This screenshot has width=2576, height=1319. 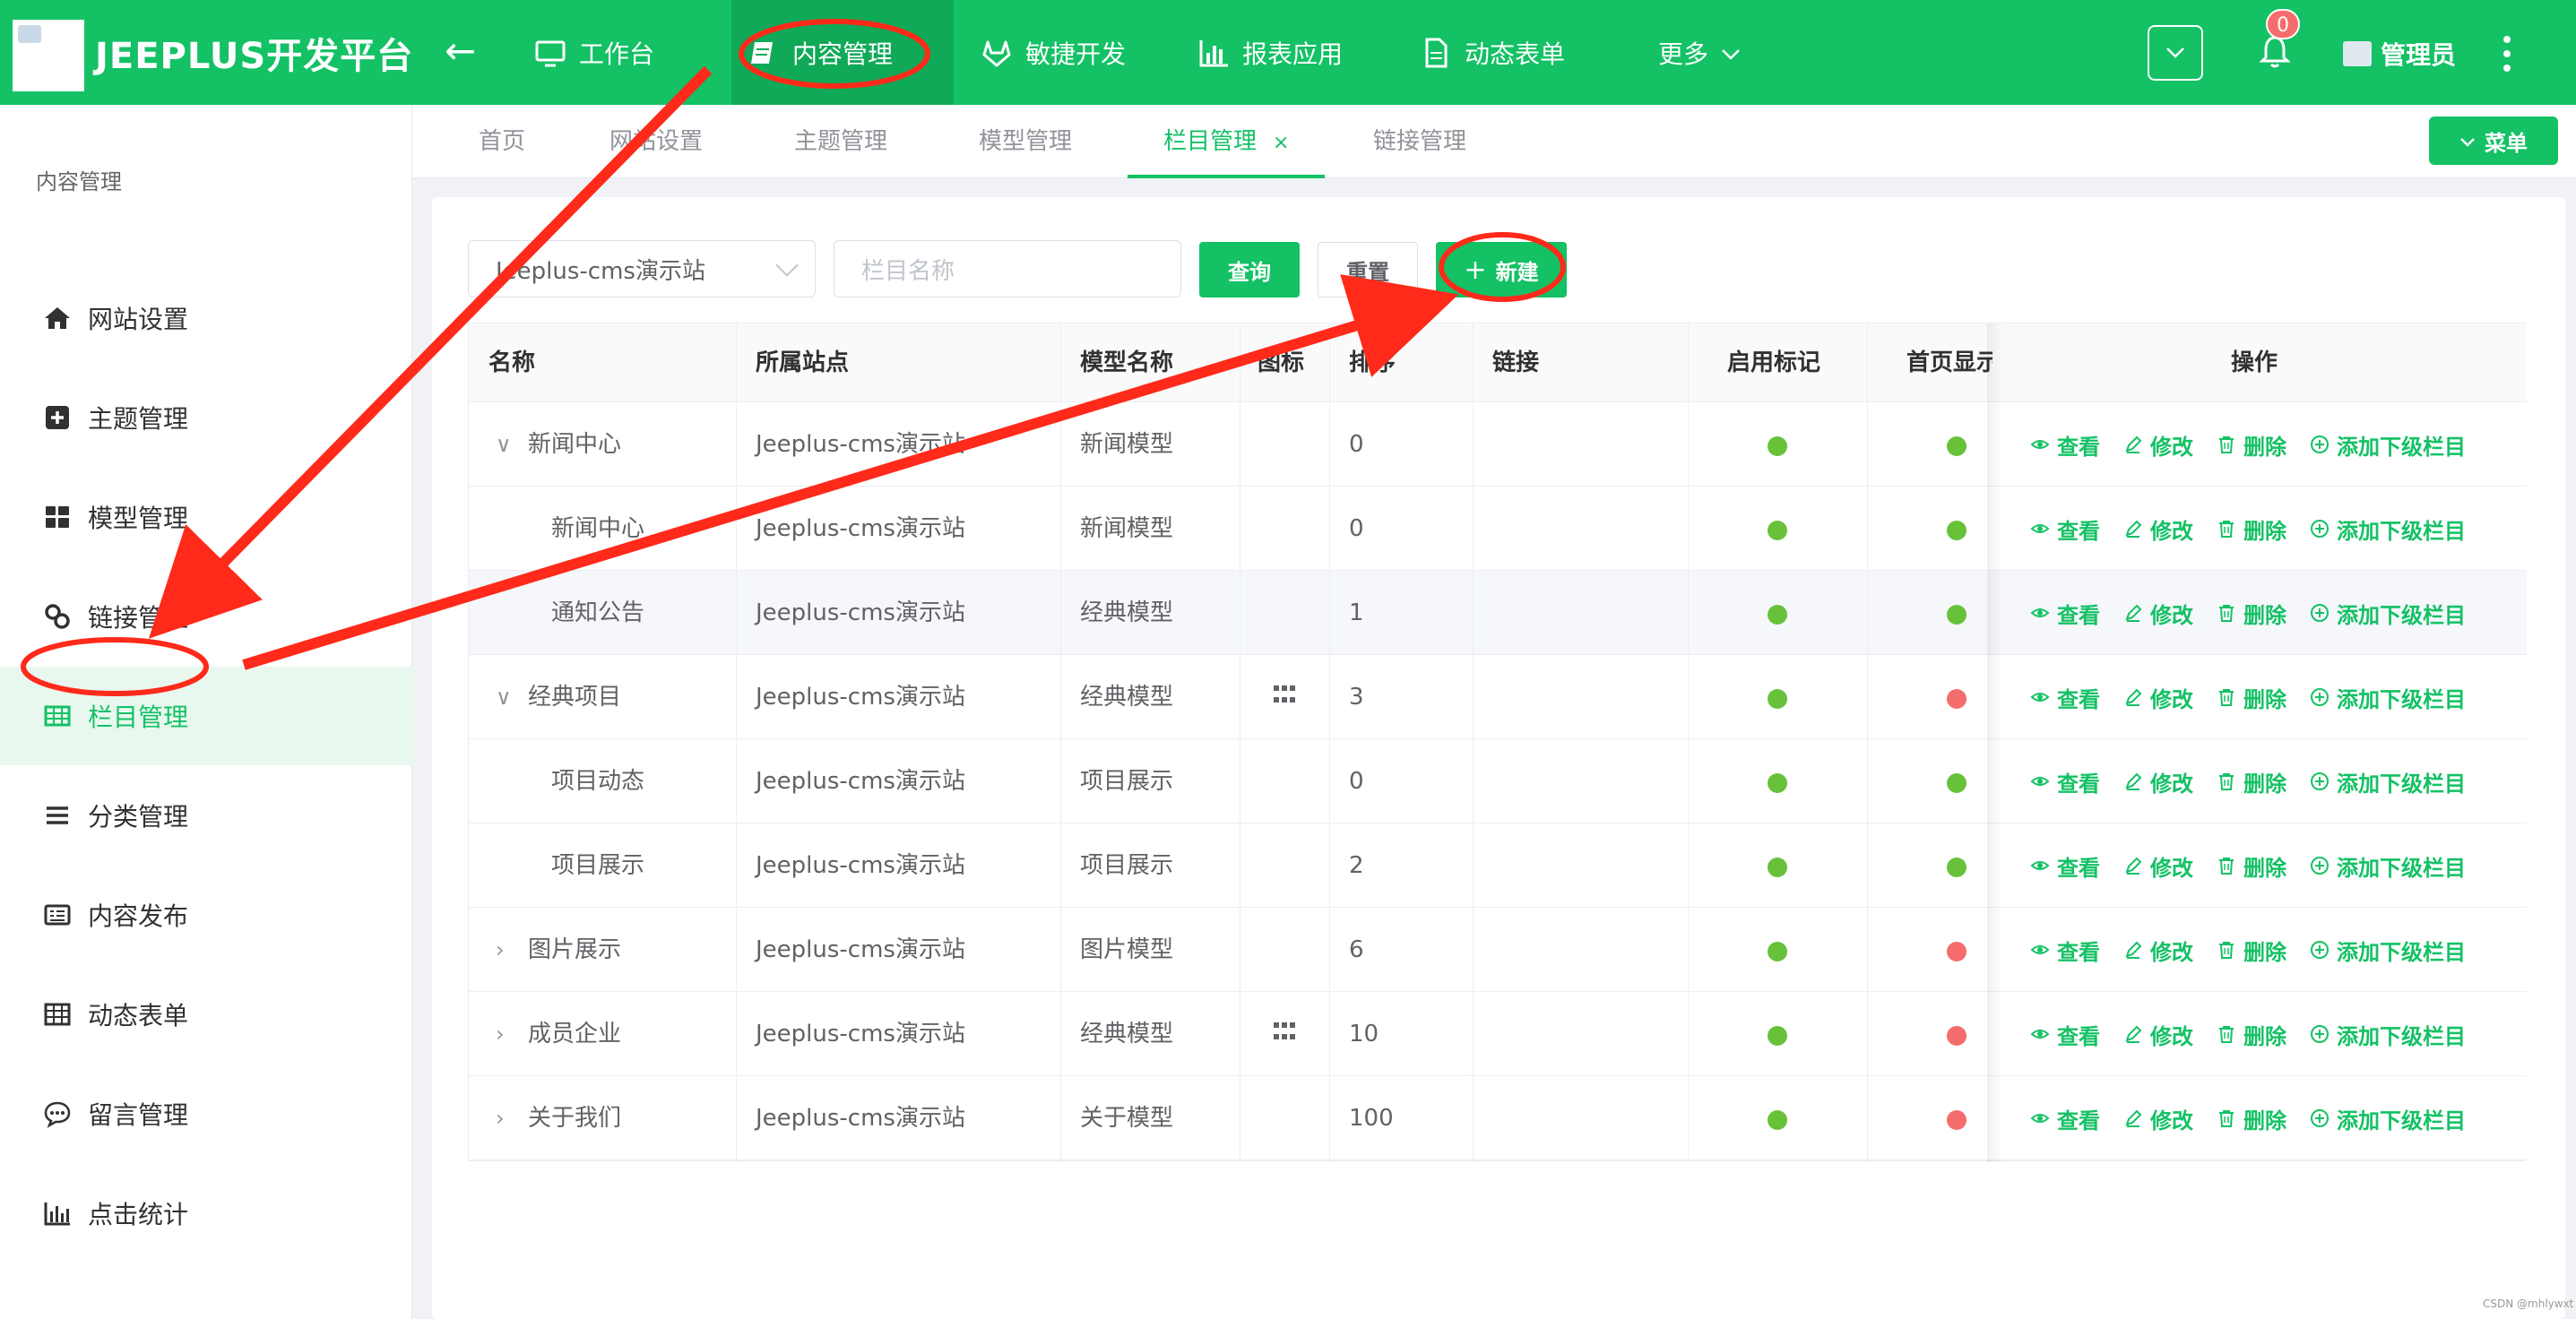 I want to click on book-icon, so click(x=764, y=53).